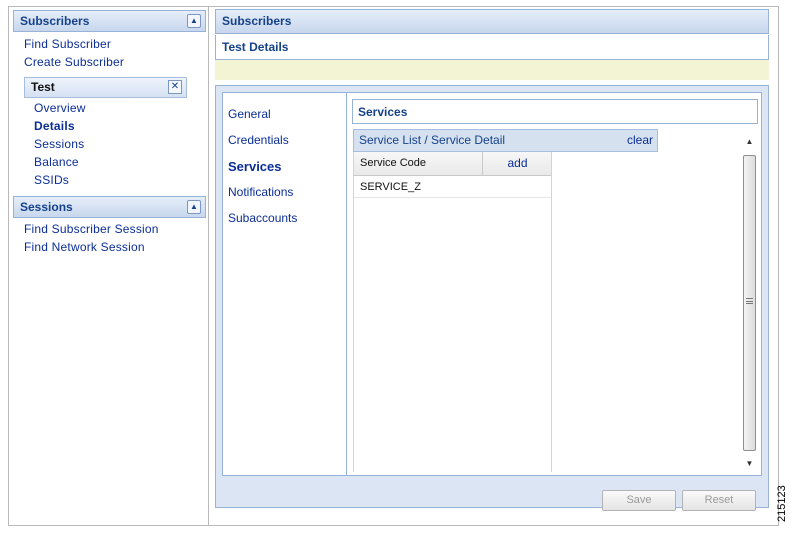 This screenshot has width=794, height=534. I want to click on balance-link: Balance, so click(56, 162).